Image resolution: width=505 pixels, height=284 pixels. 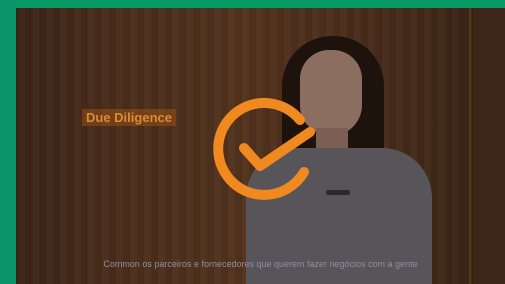 What do you see at coordinates (489, 146) in the screenshot?
I see `wall-panel` at bounding box center [489, 146].